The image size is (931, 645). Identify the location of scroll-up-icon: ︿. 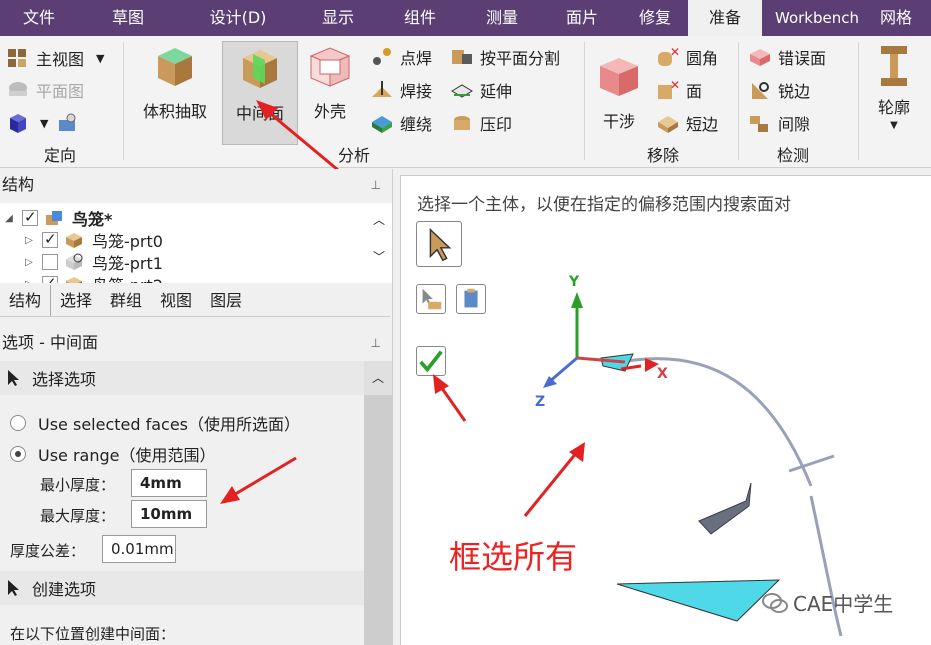
(379, 219).